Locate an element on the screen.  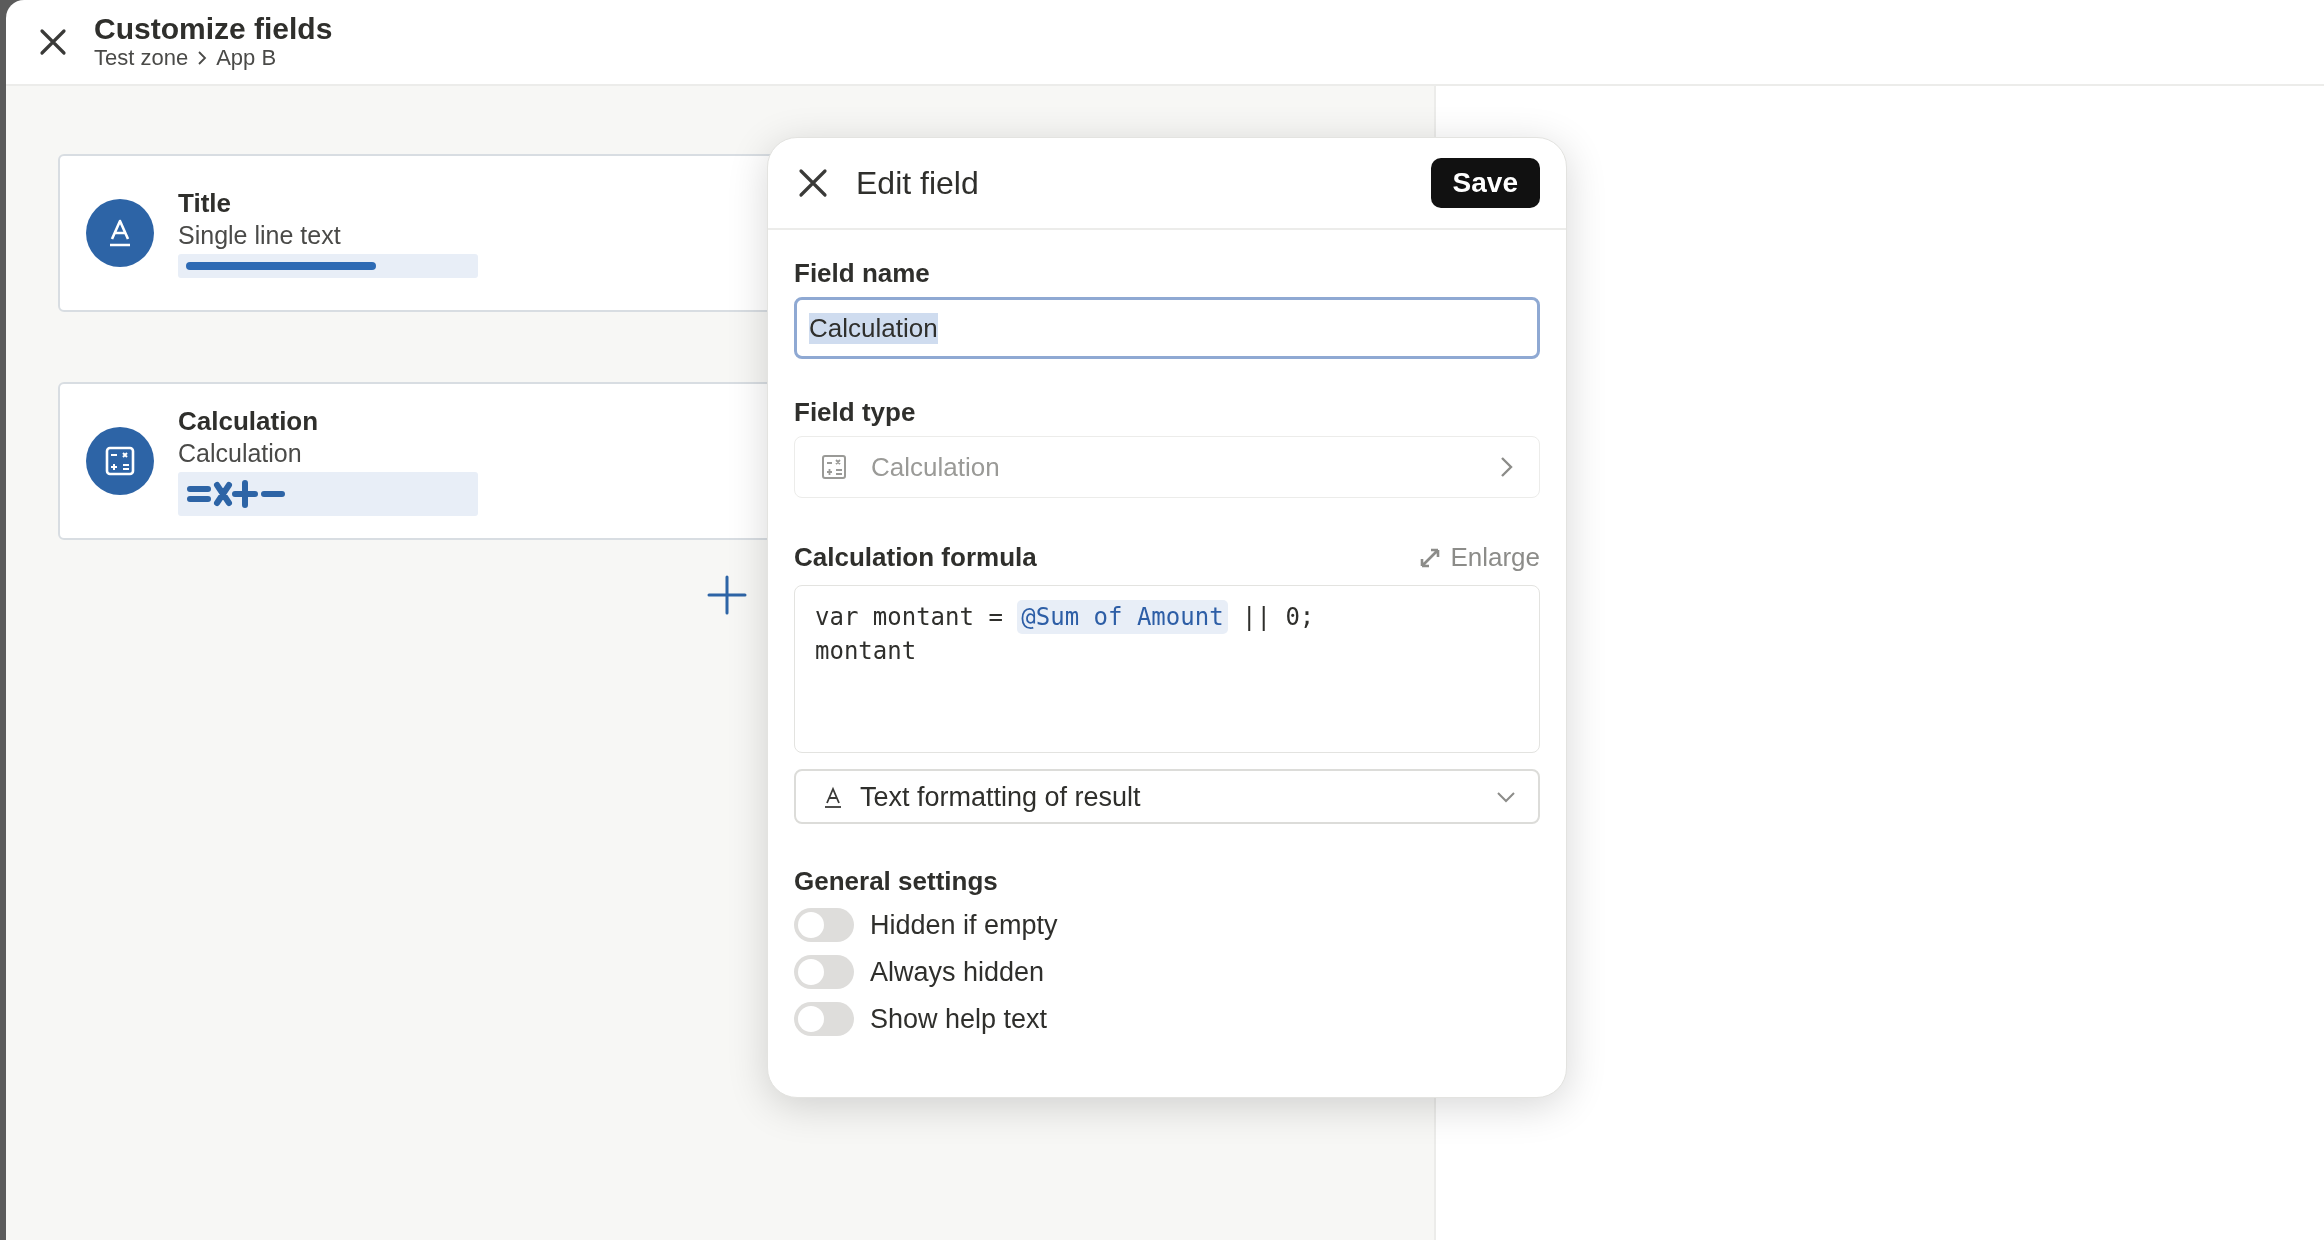
field-name: Calculation is located at coordinates (249, 422).